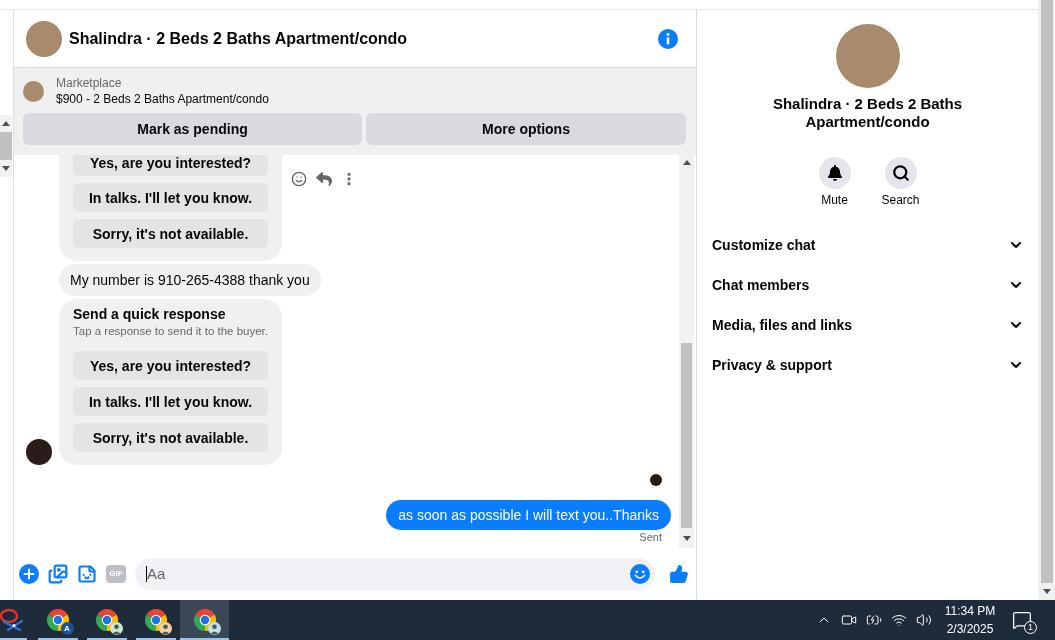 The width and height of the screenshot is (1055, 640). Describe the element at coordinates (29, 574) in the screenshot. I see `plus-circle-icon` at that location.